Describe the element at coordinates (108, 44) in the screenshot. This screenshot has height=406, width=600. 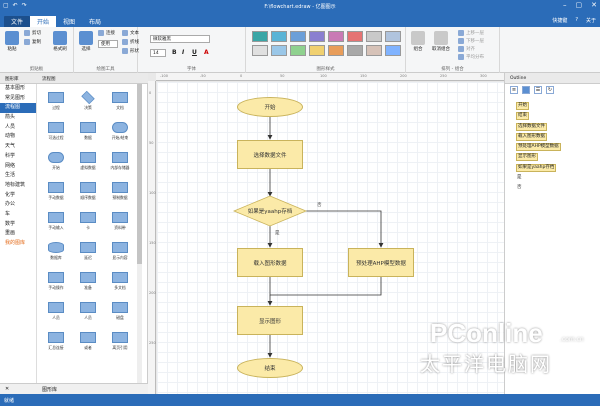
I see `connector-type-select: 使用` at that location.